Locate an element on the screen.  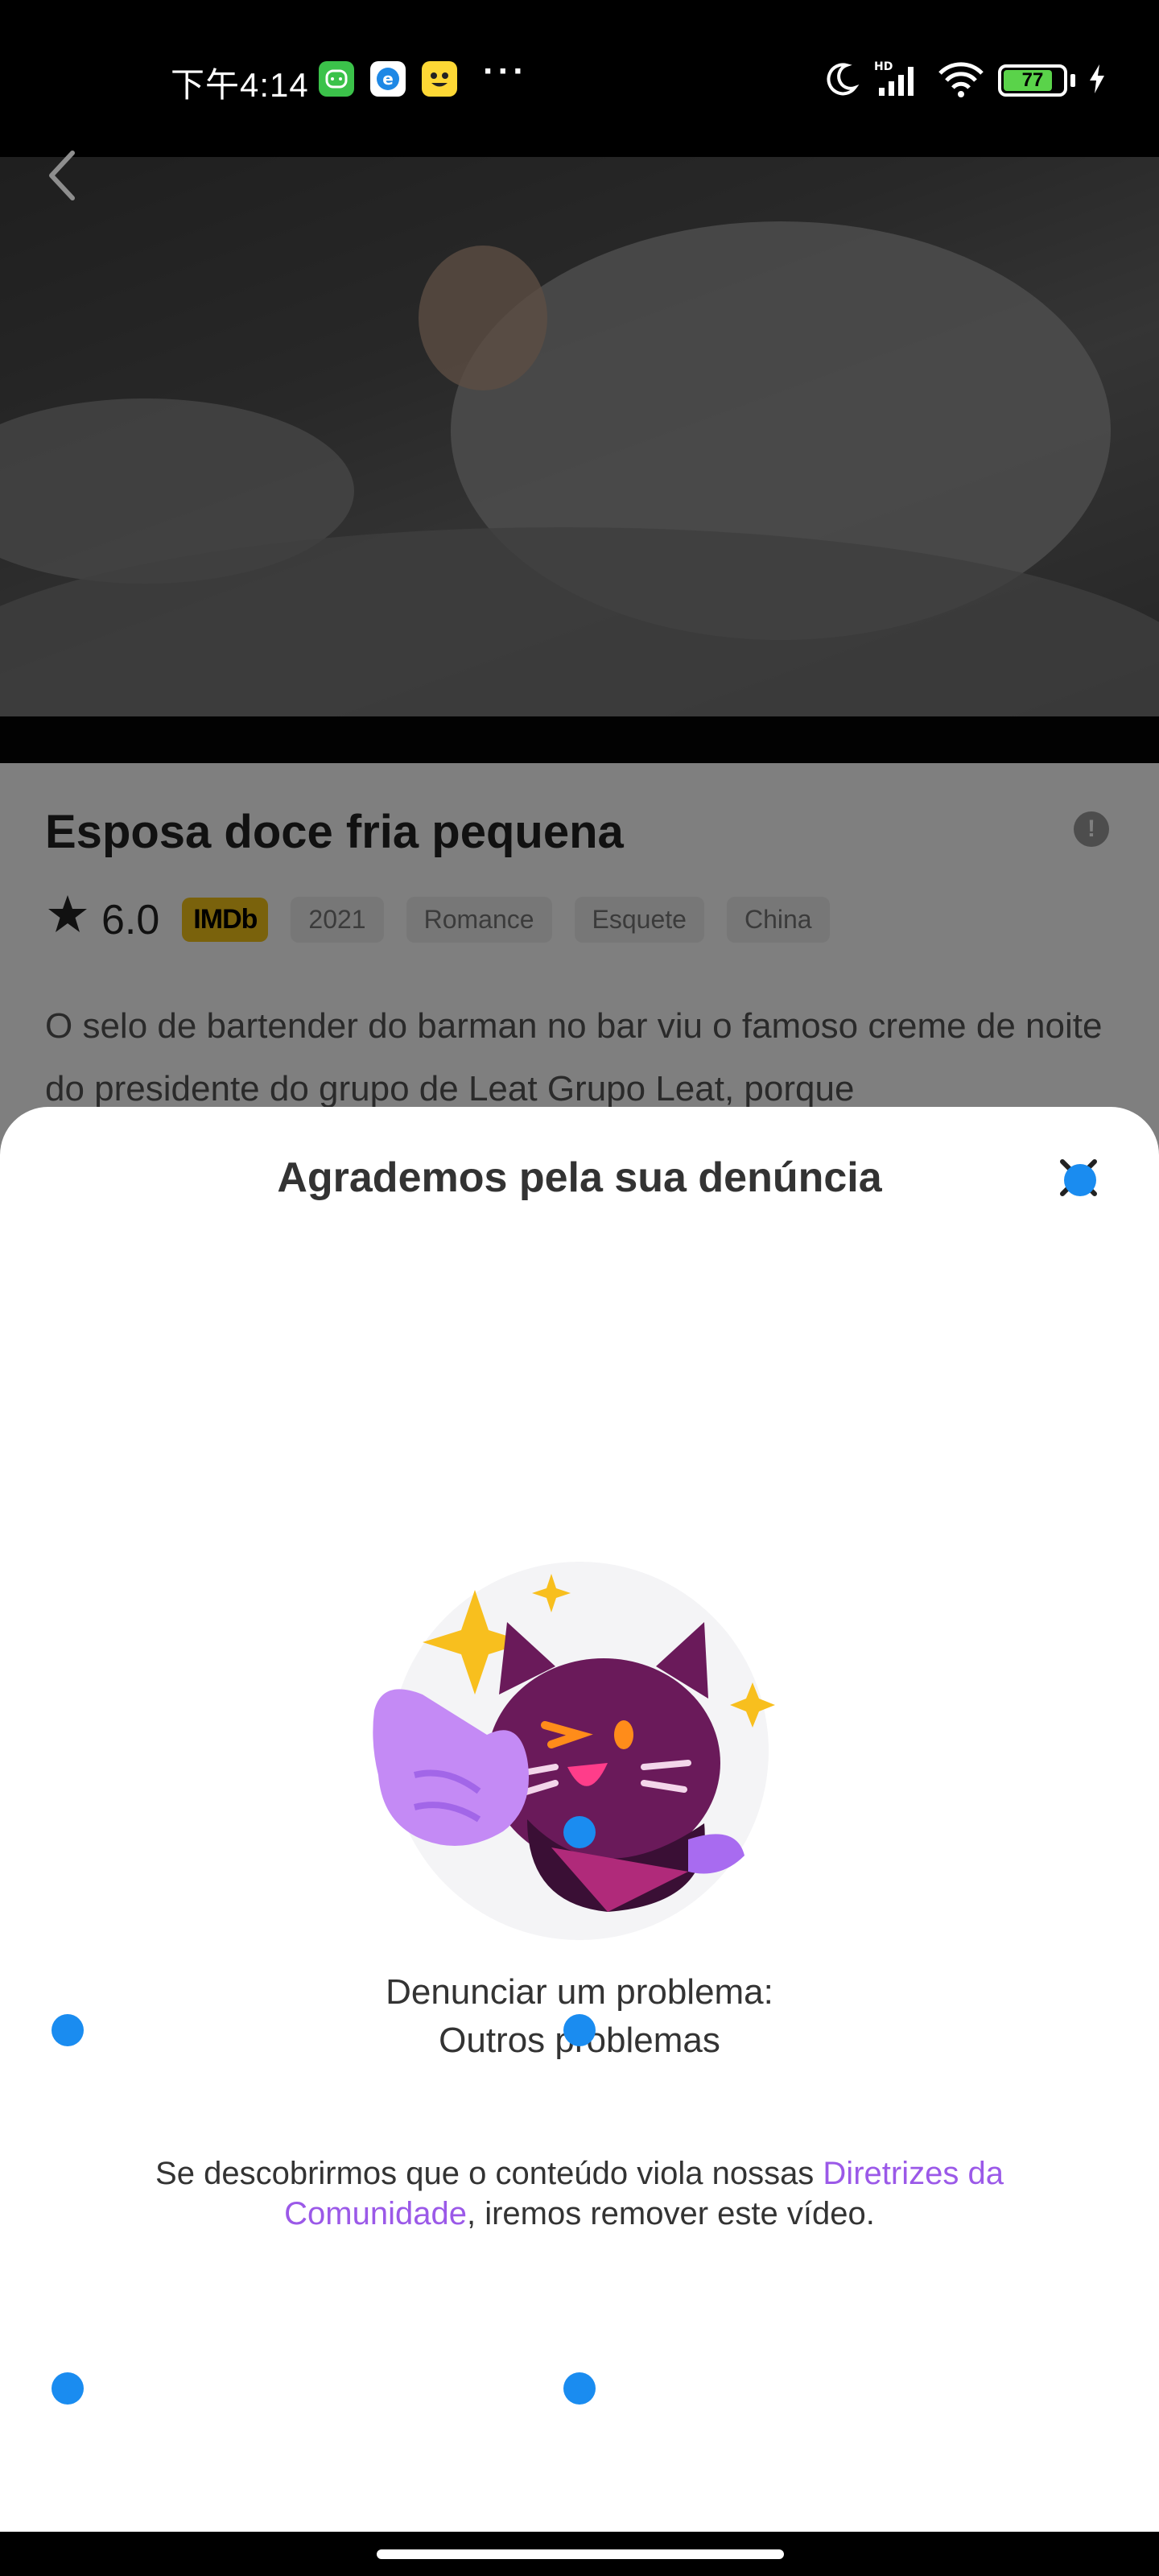
cat-thumbs-up-illustration is located at coordinates (579, 1743).